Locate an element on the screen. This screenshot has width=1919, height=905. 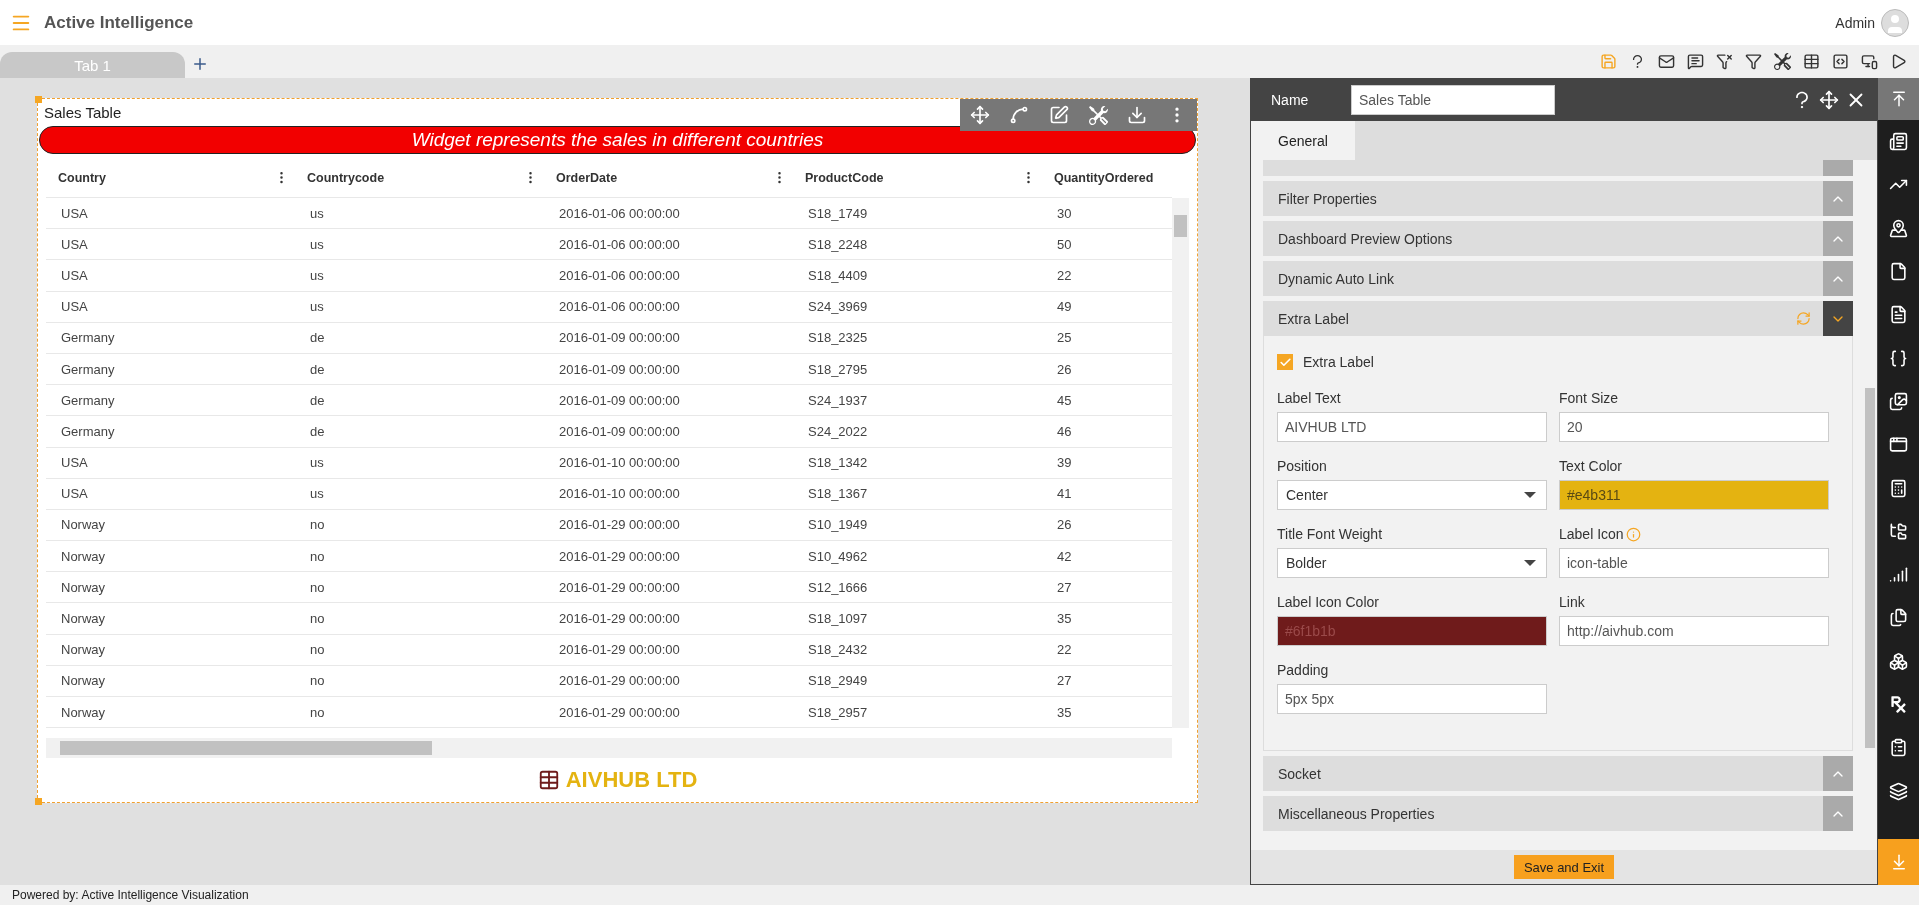
text-field: 5px 5px is located at coordinates (1412, 699).